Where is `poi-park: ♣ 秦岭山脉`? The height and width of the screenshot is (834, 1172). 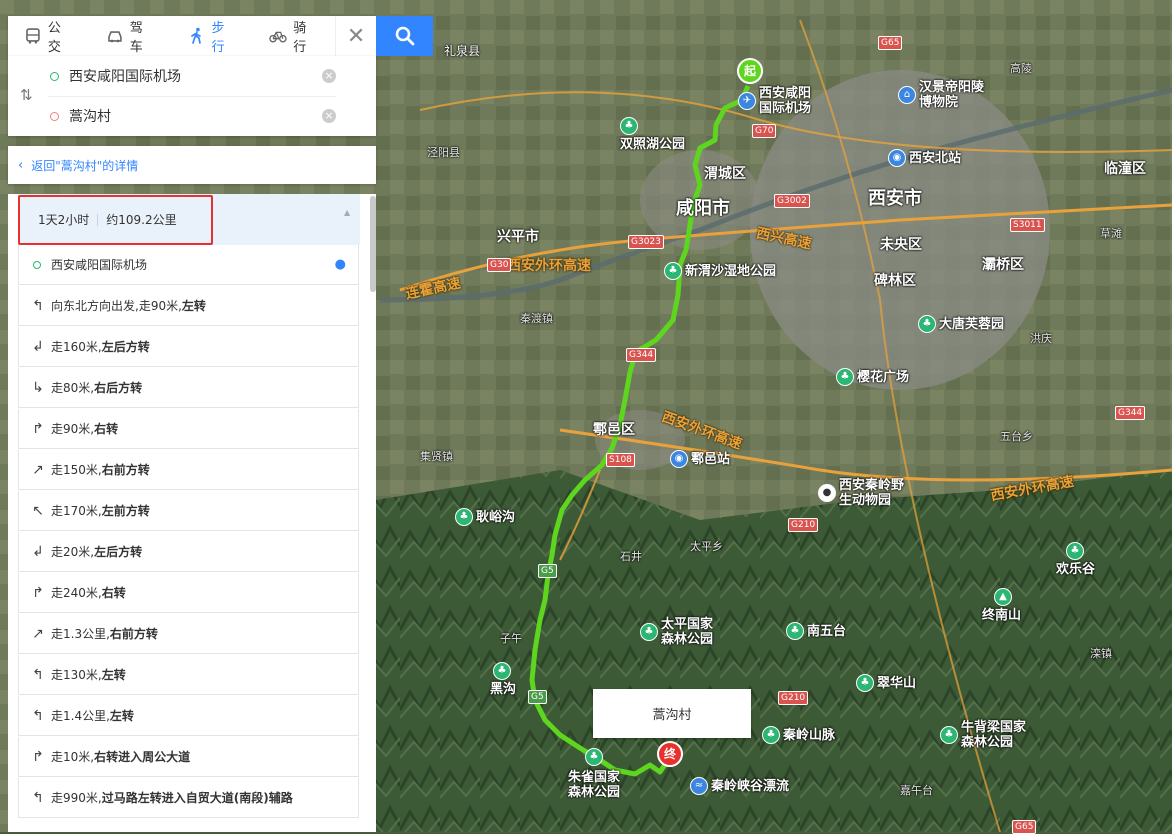
poi-park: ♣ 秦岭山脉 is located at coordinates (798, 735).